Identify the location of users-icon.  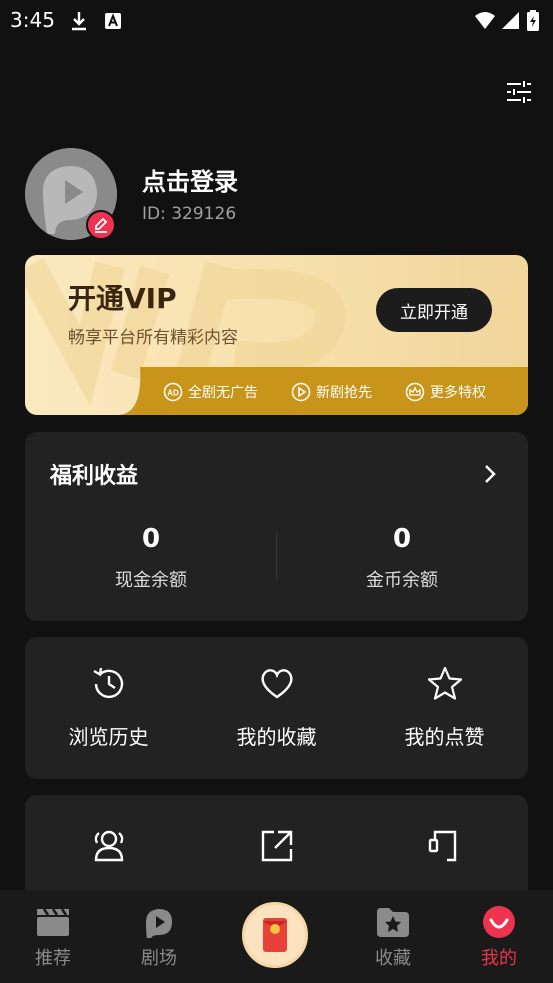
(108, 846).